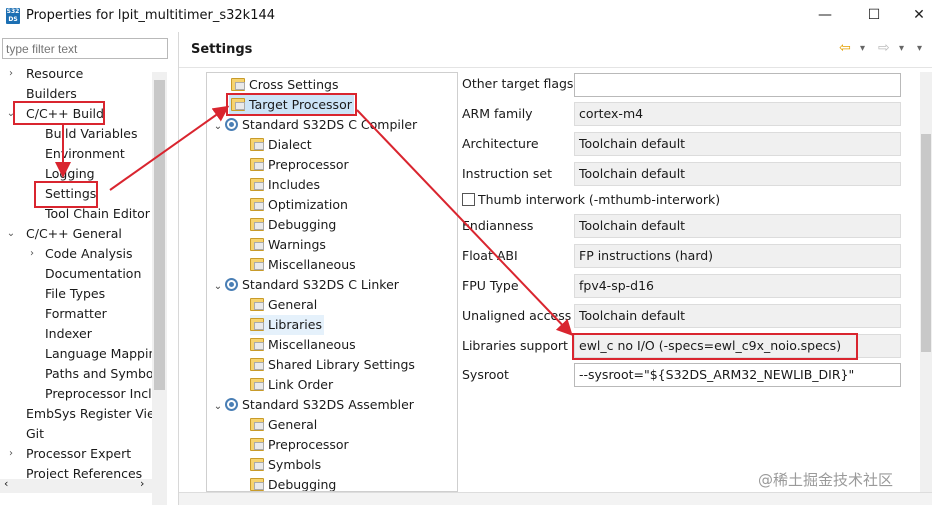 The height and width of the screenshot is (505, 932). What do you see at coordinates (737, 85) in the screenshot?
I see `other-target-flags-input` at bounding box center [737, 85].